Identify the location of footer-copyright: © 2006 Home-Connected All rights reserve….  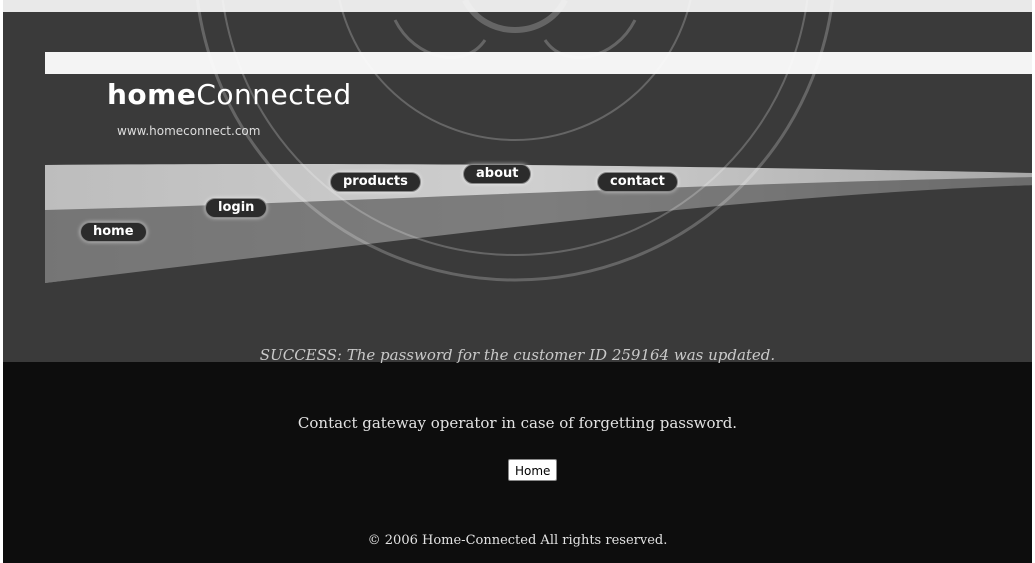
(517, 540).